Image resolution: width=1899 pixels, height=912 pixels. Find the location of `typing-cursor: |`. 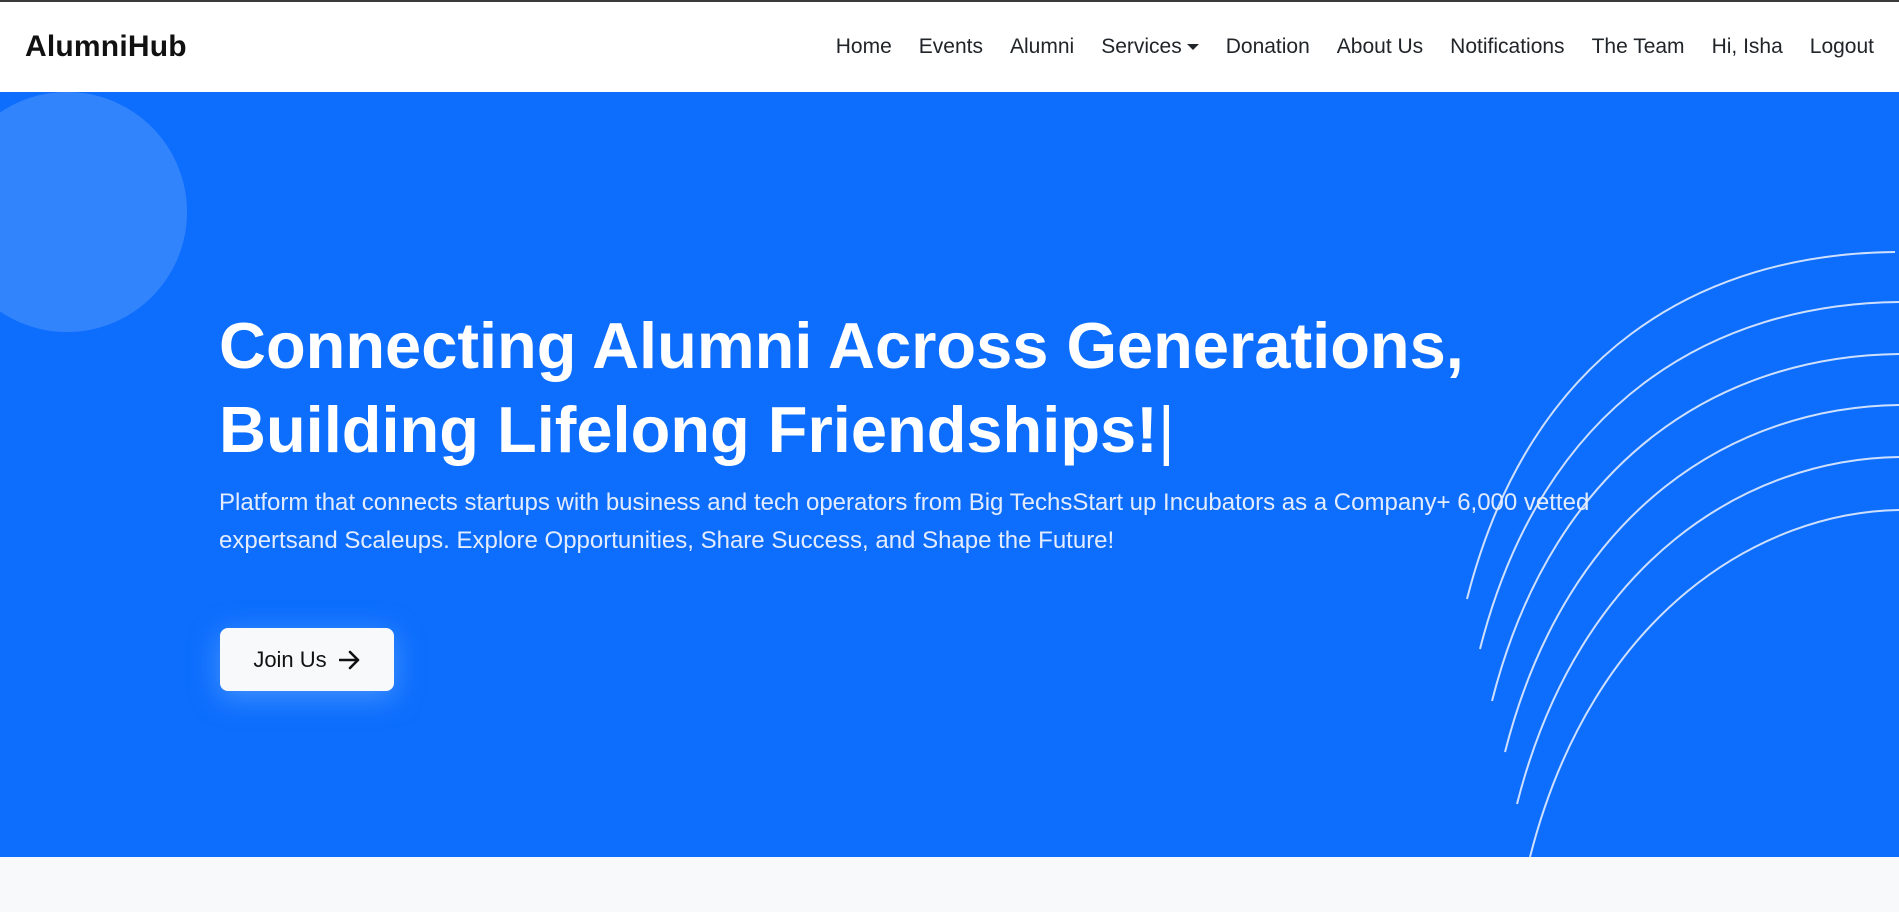

typing-cursor: | is located at coordinates (1166, 429).